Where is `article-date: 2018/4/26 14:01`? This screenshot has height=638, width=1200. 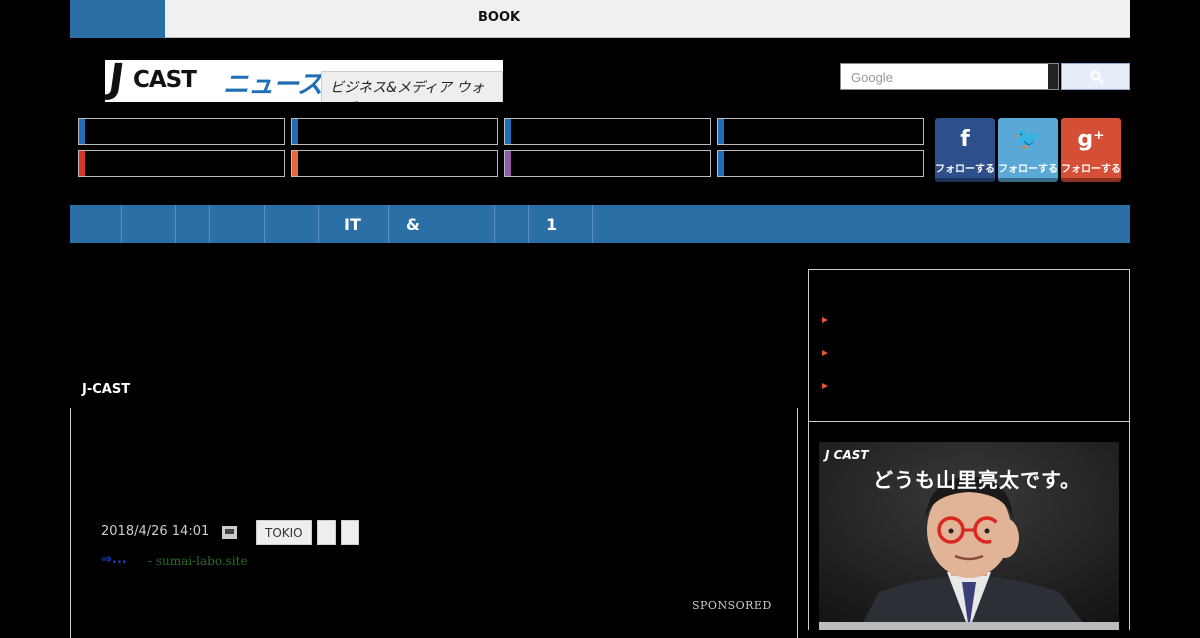 article-date: 2018/4/26 14:01 is located at coordinates (155, 531).